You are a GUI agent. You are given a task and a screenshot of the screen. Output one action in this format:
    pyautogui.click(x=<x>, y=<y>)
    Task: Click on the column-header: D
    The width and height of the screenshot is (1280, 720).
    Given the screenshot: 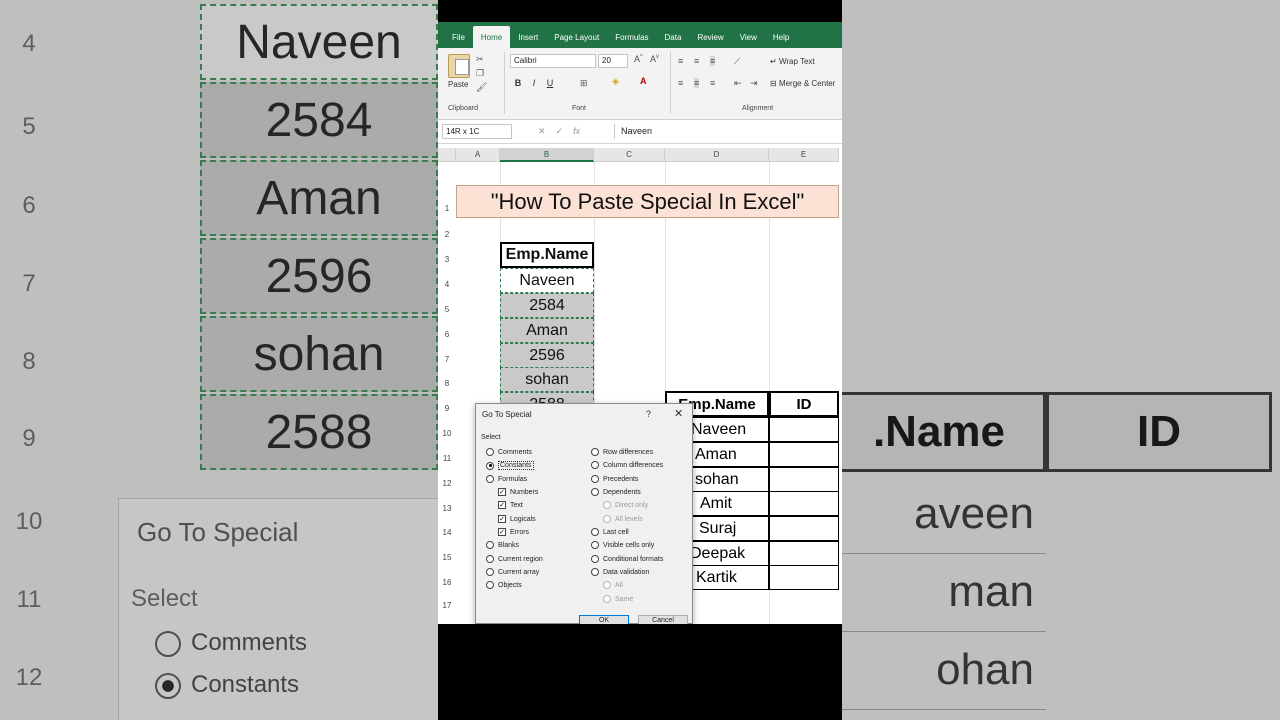 What is the action you would take?
    pyautogui.click(x=717, y=155)
    